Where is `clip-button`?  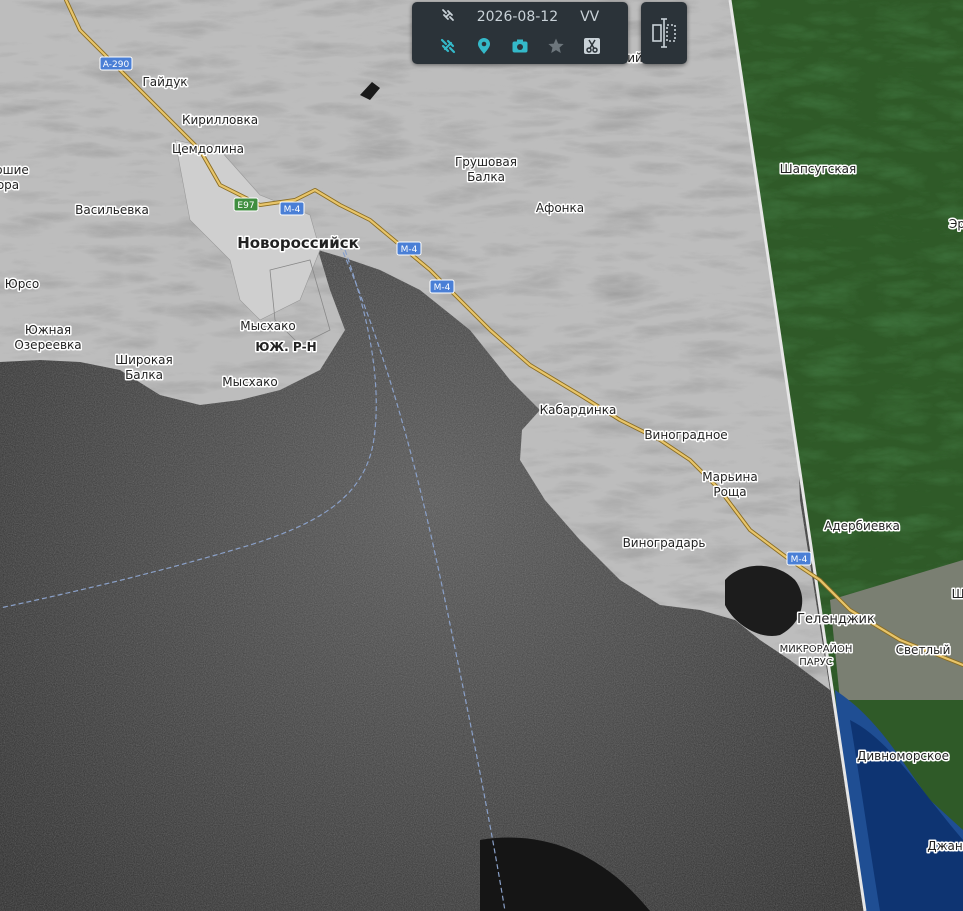 clip-button is located at coordinates (592, 46).